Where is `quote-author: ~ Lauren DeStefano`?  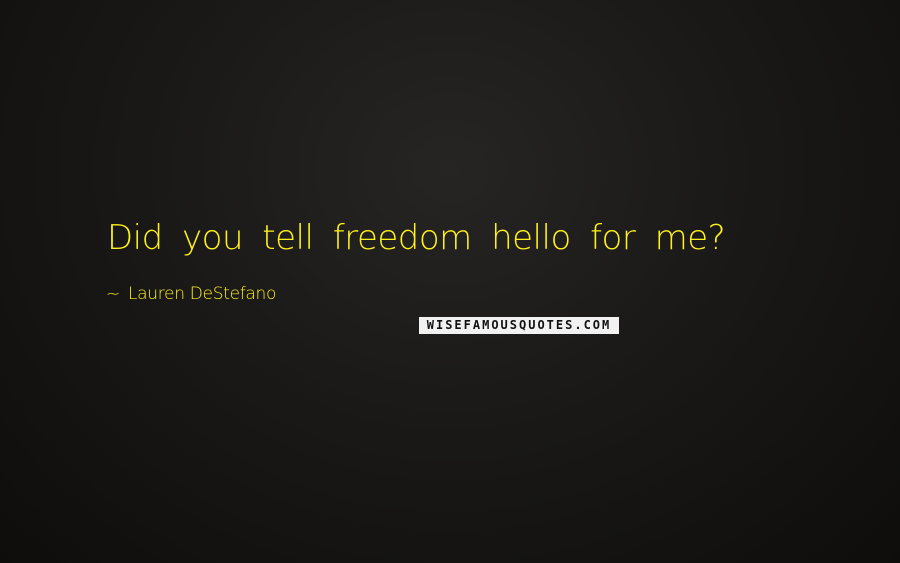
quote-author: ~ Lauren DeStefano is located at coordinates (191, 294).